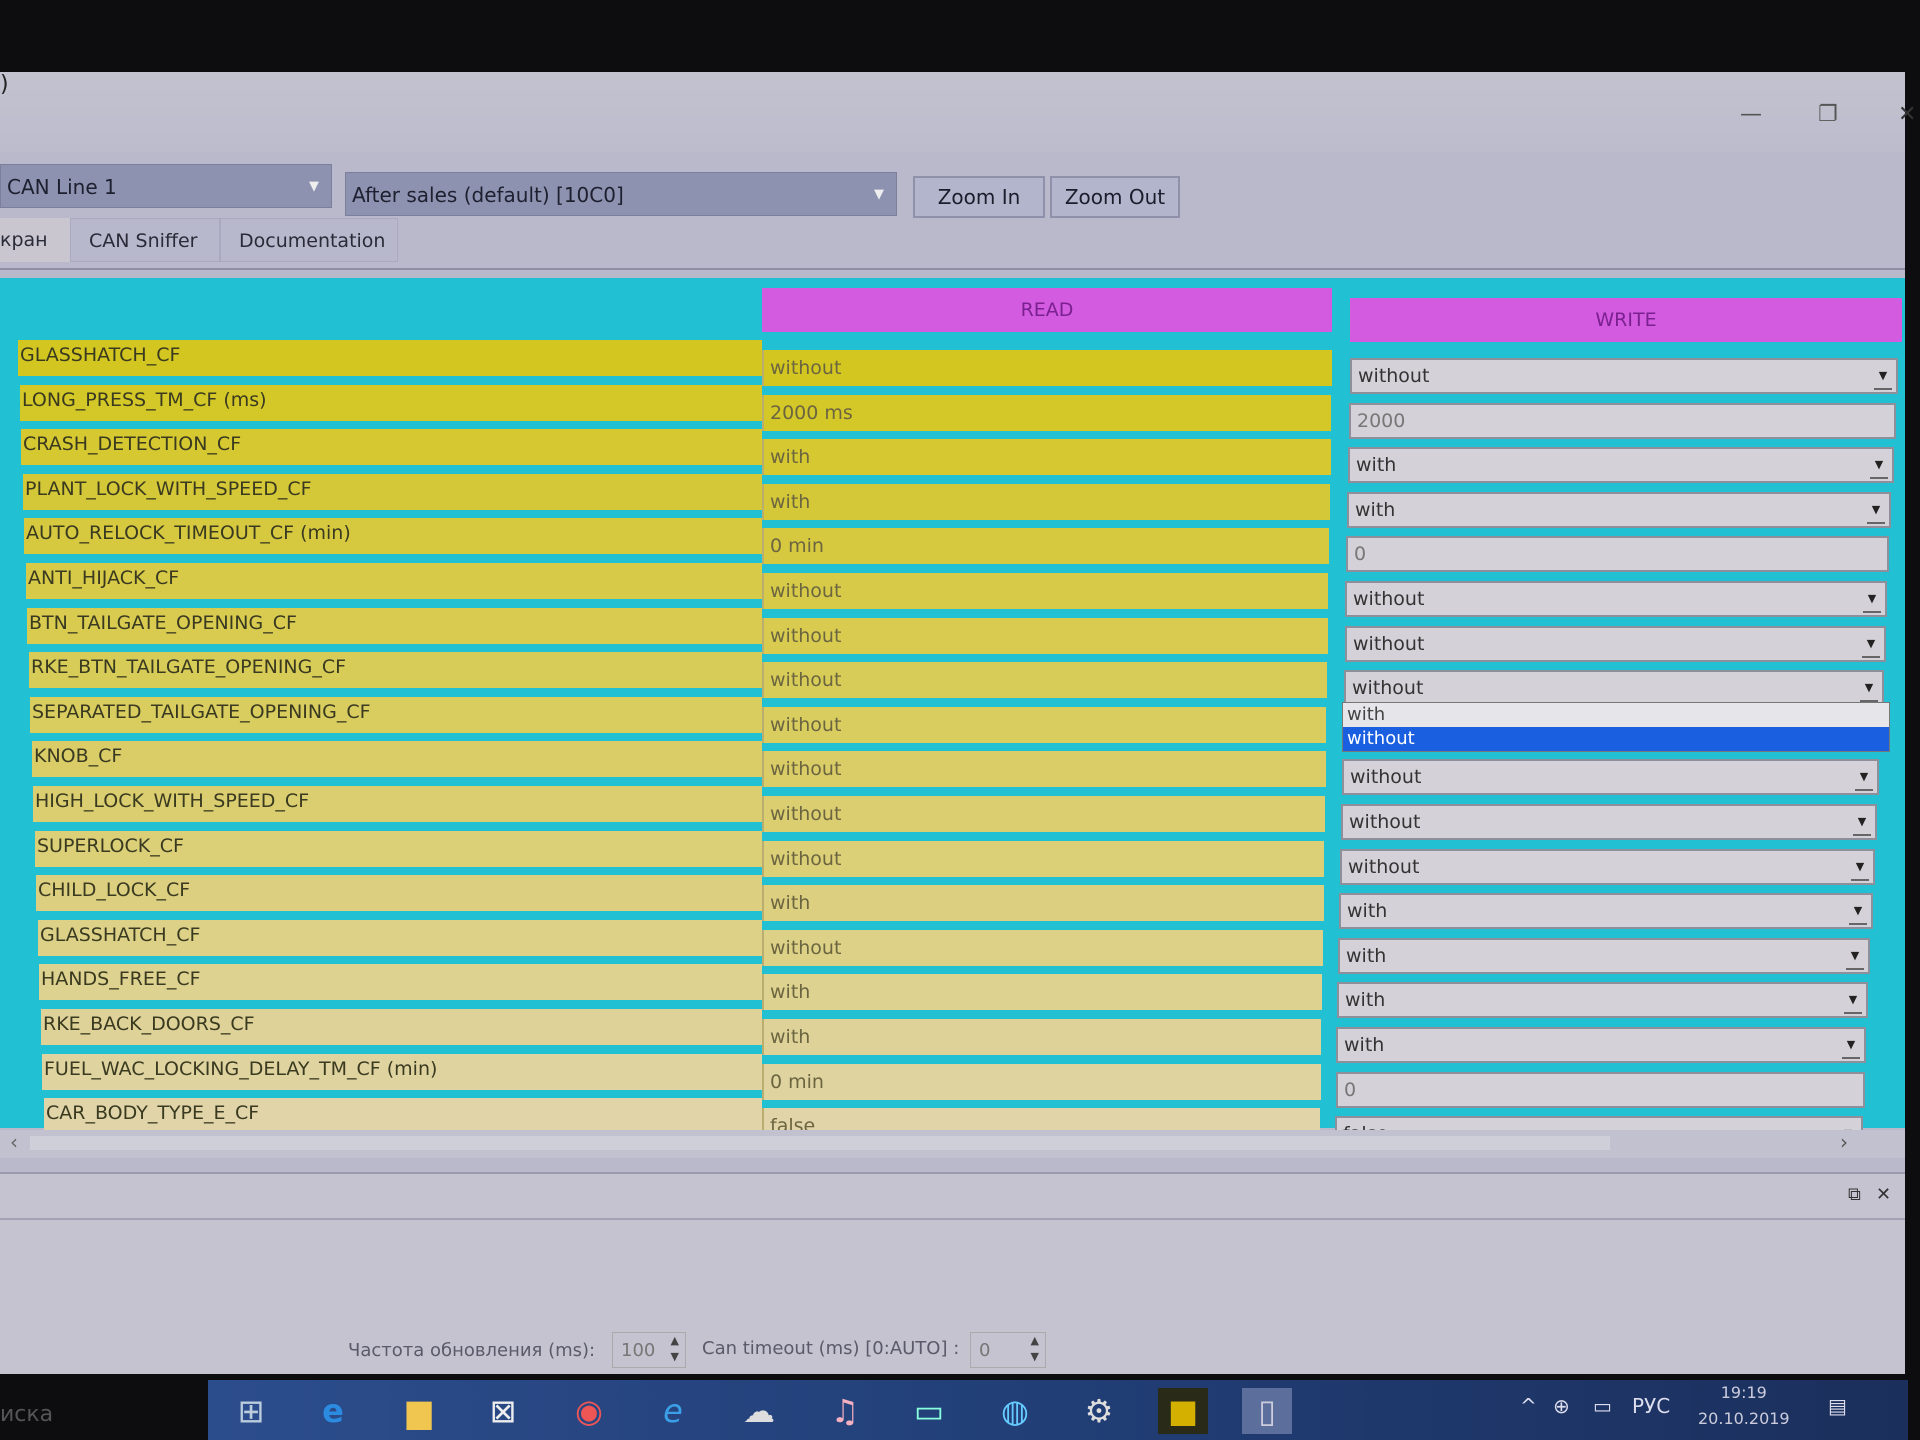 This screenshot has height=1440, width=1920. What do you see at coordinates (1528, 1406) in the screenshot?
I see `tray-chevron-up-icon: ^` at bounding box center [1528, 1406].